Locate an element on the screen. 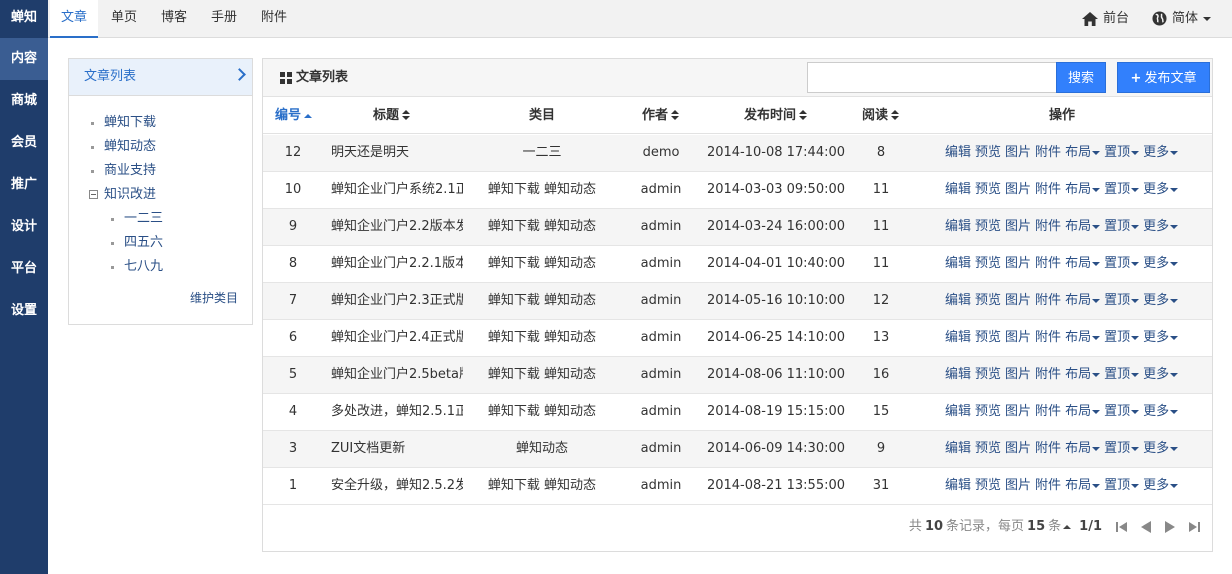 The width and height of the screenshot is (1232, 574). tree-item: 七八九 is located at coordinates (169, 267).